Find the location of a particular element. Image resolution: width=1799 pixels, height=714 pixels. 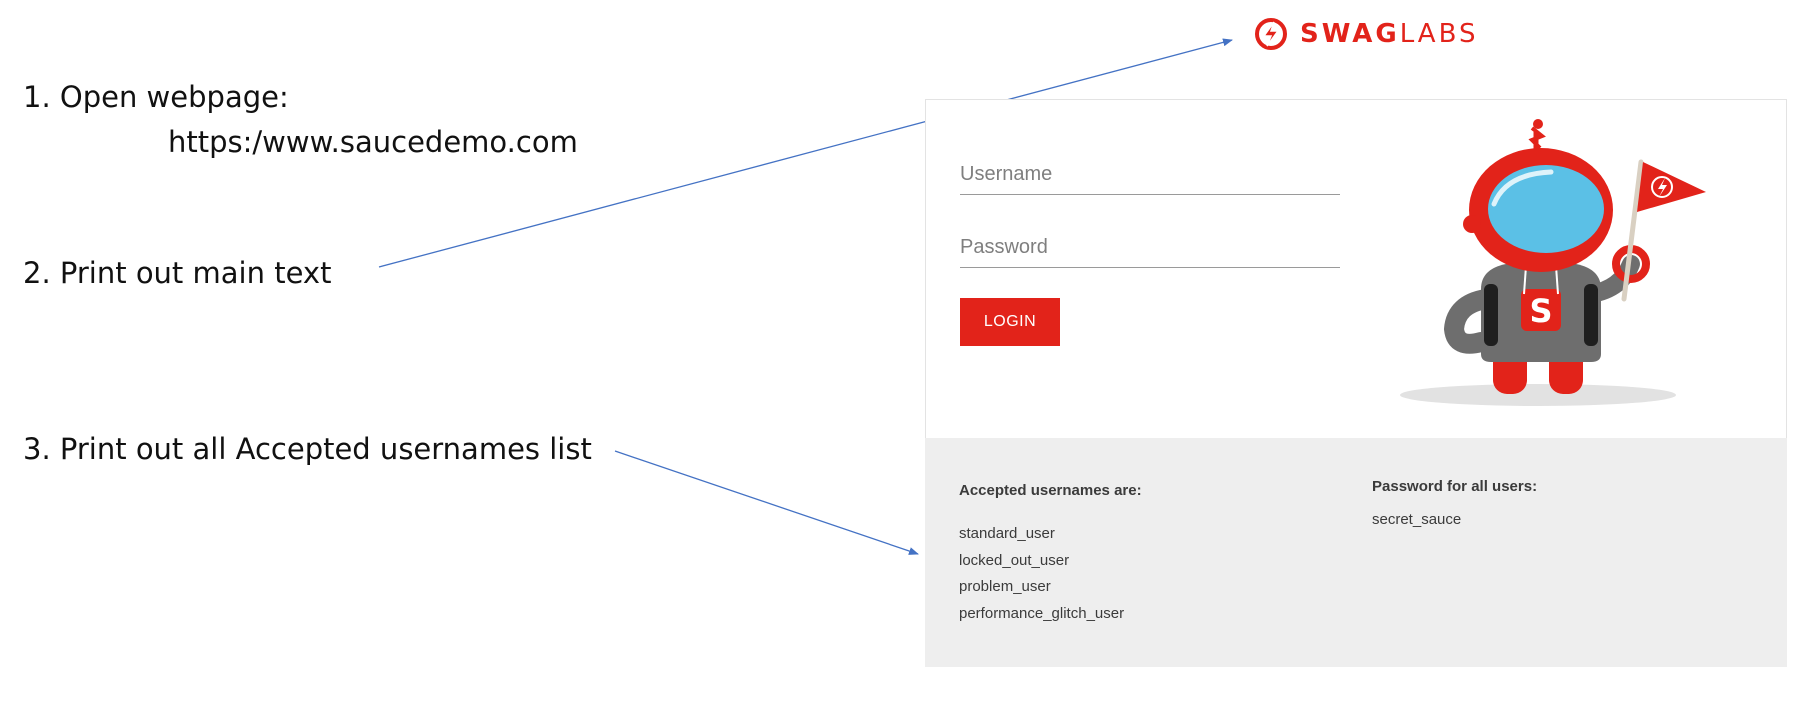

robot-mascot-illustration: S is located at coordinates (1553, 262).